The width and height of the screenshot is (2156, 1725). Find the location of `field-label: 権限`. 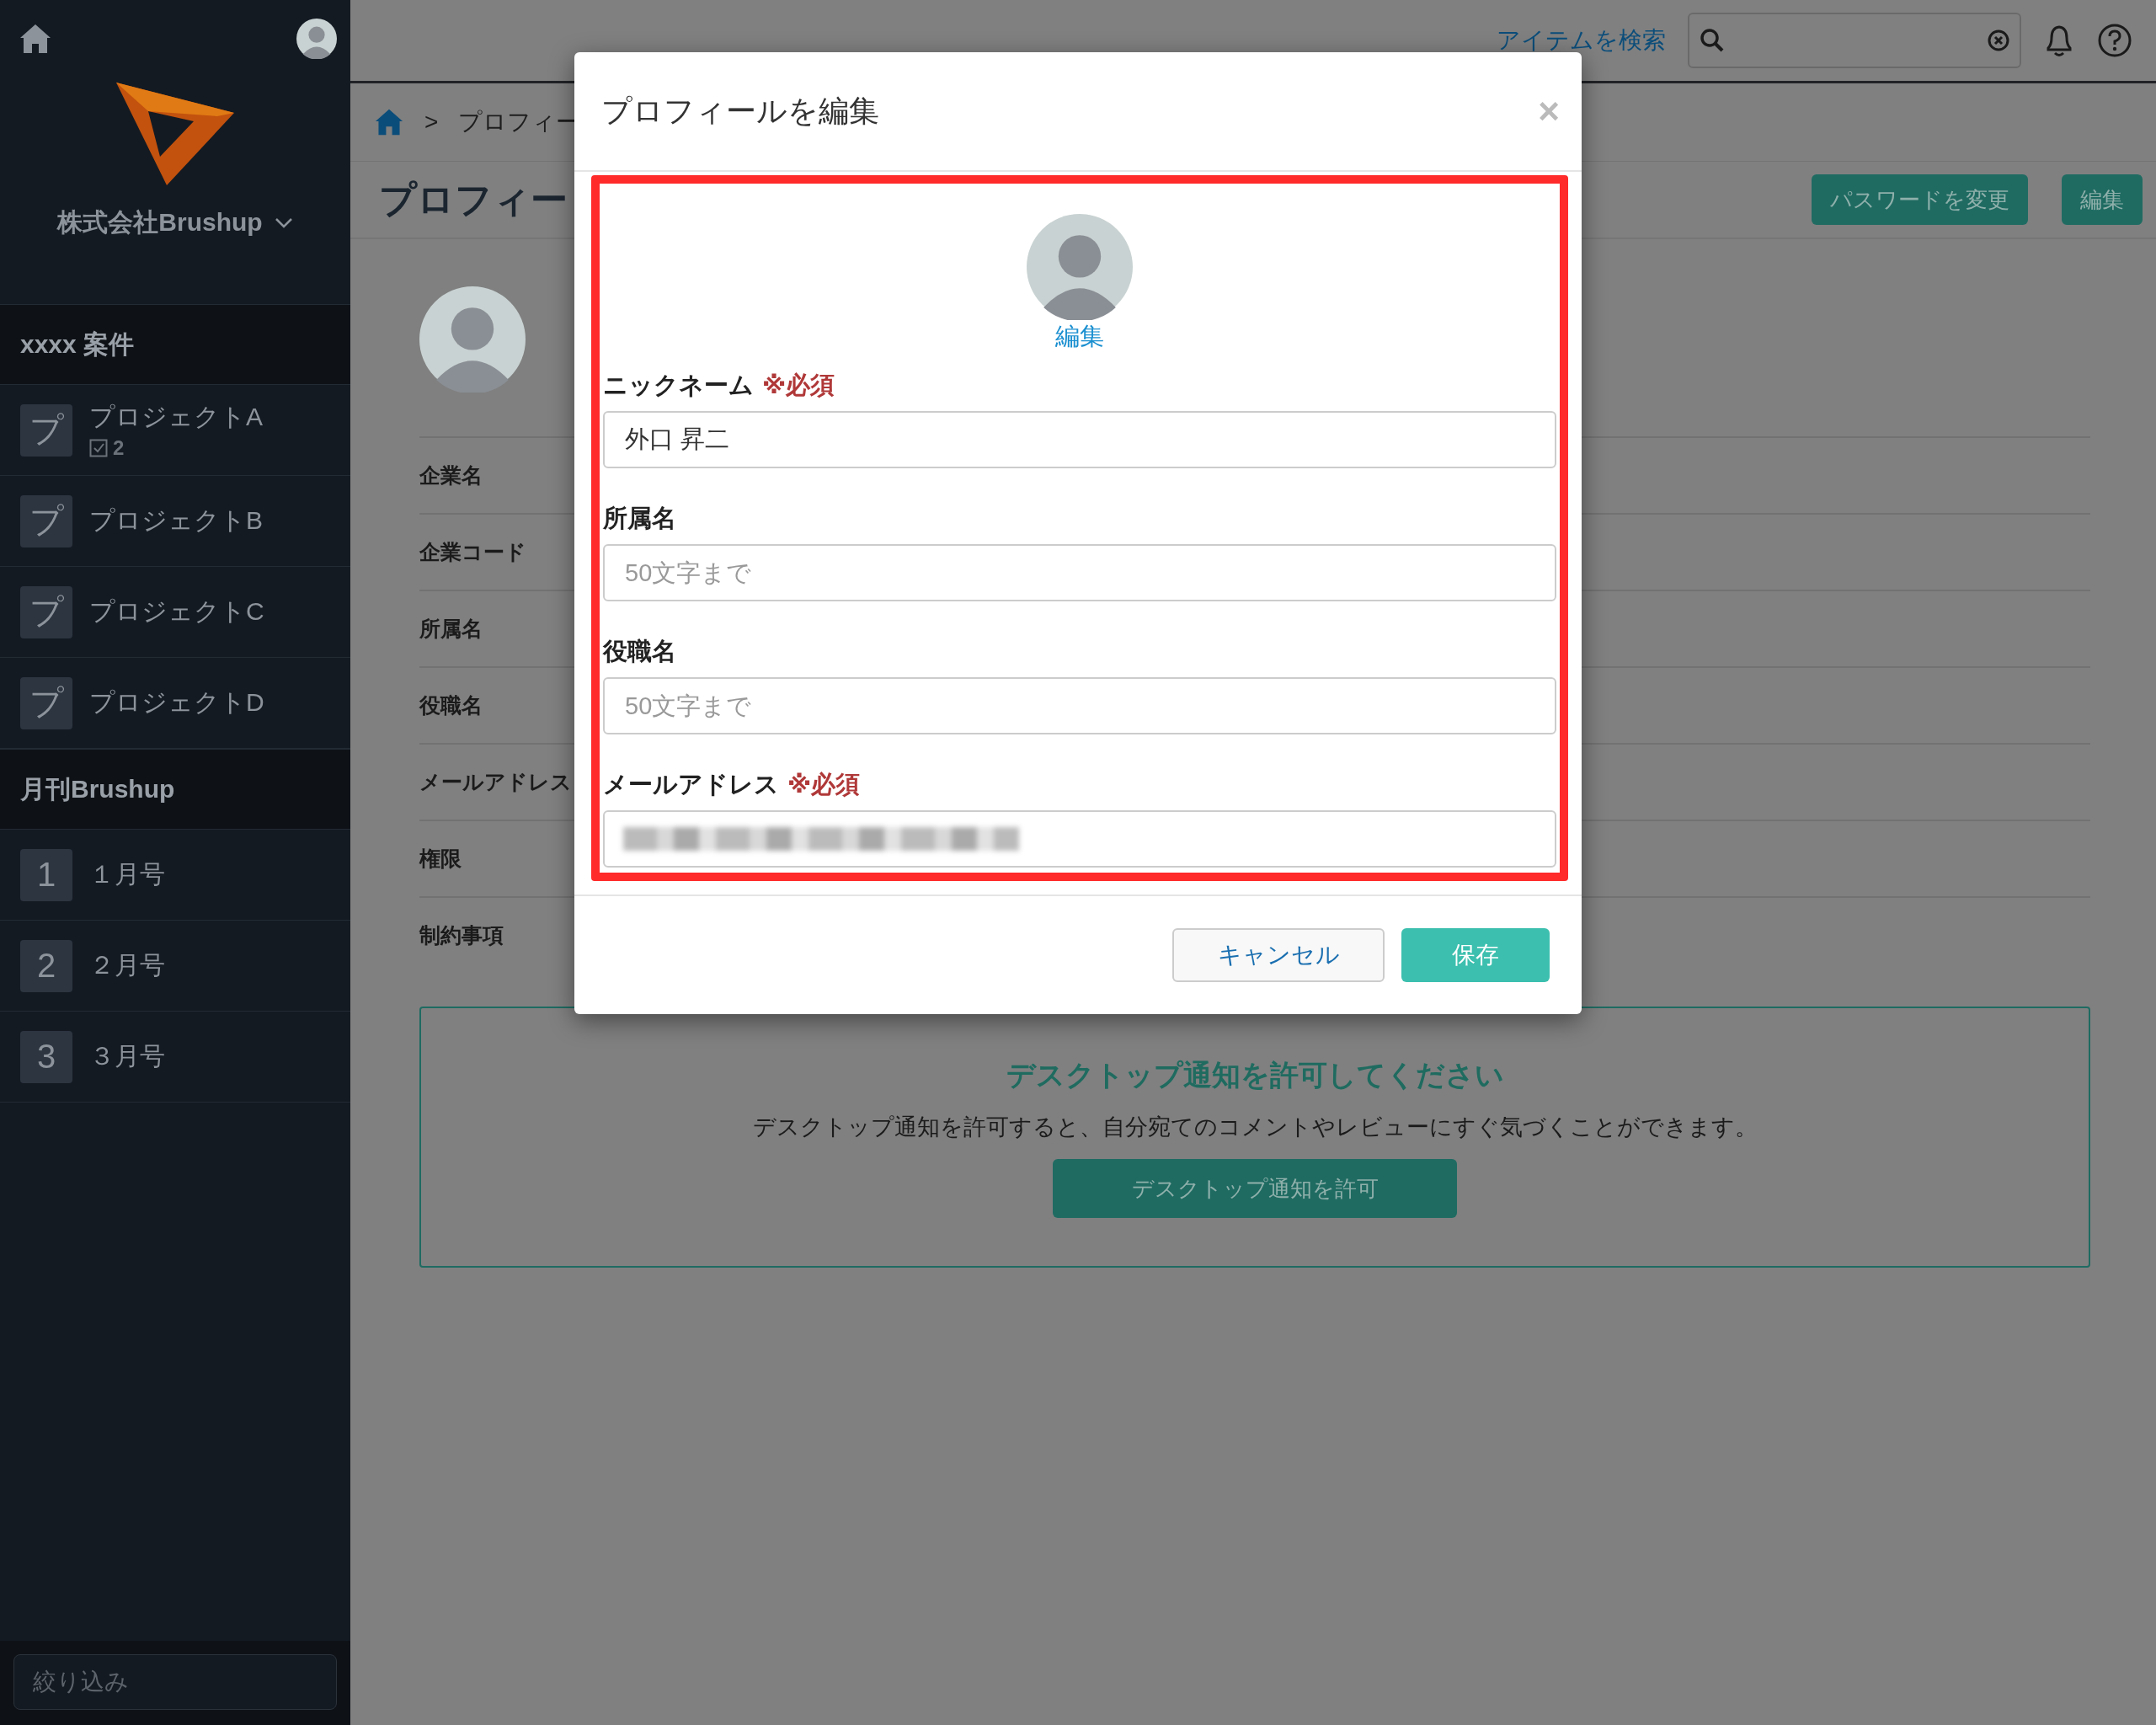

field-label: 権限 is located at coordinates (440, 859).